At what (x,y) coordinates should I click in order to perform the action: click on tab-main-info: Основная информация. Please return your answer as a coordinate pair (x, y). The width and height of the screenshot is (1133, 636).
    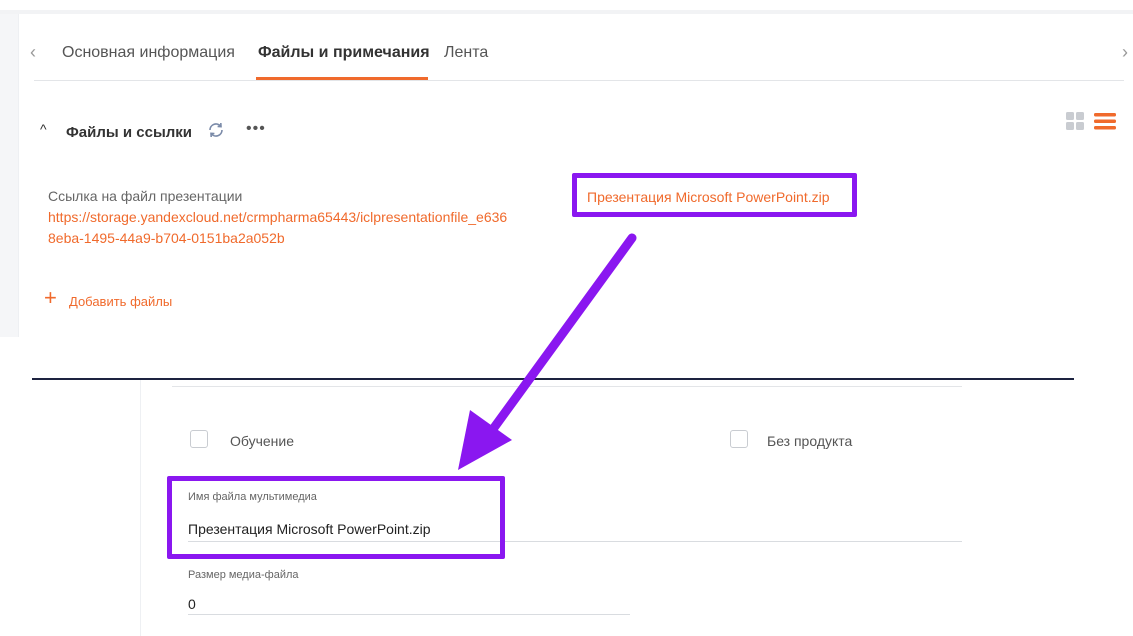
    Looking at the image, I should click on (148, 53).